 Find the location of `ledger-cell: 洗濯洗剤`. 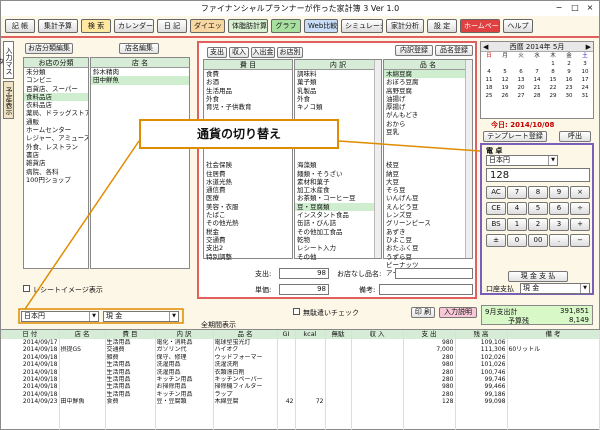

ledger-cell: 洗濯洗剤 is located at coordinates (245, 365).